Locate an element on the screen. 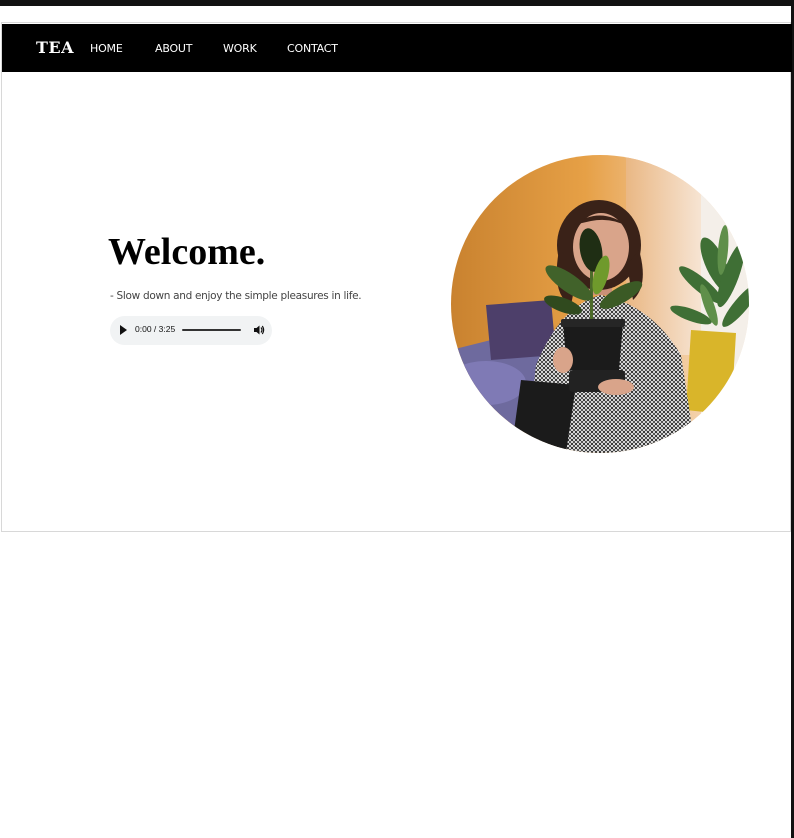 The image size is (794, 838). nav-link-about: ABOUT is located at coordinates (174, 48).